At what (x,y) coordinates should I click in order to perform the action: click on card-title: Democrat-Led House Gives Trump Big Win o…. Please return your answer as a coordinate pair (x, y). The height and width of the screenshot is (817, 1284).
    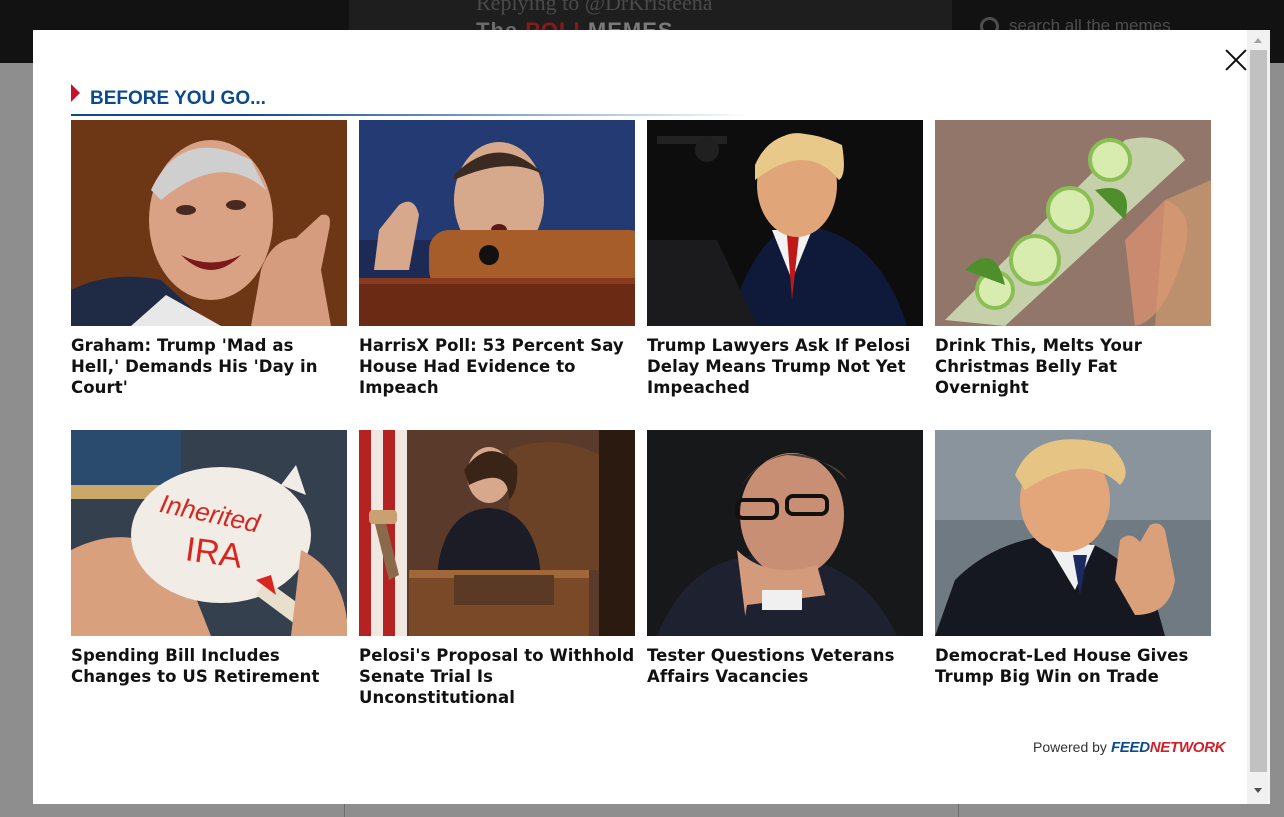
    Looking at the image, I should click on (1073, 666).